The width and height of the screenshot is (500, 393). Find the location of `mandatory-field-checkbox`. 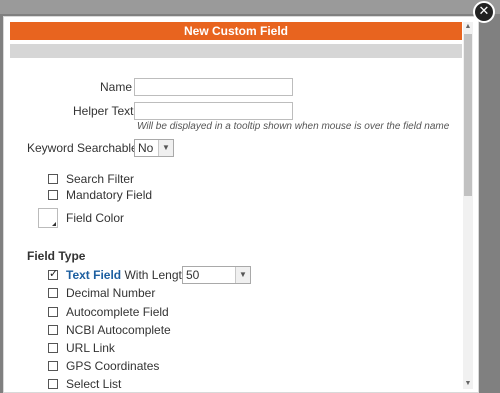

mandatory-field-checkbox is located at coordinates (53, 195).